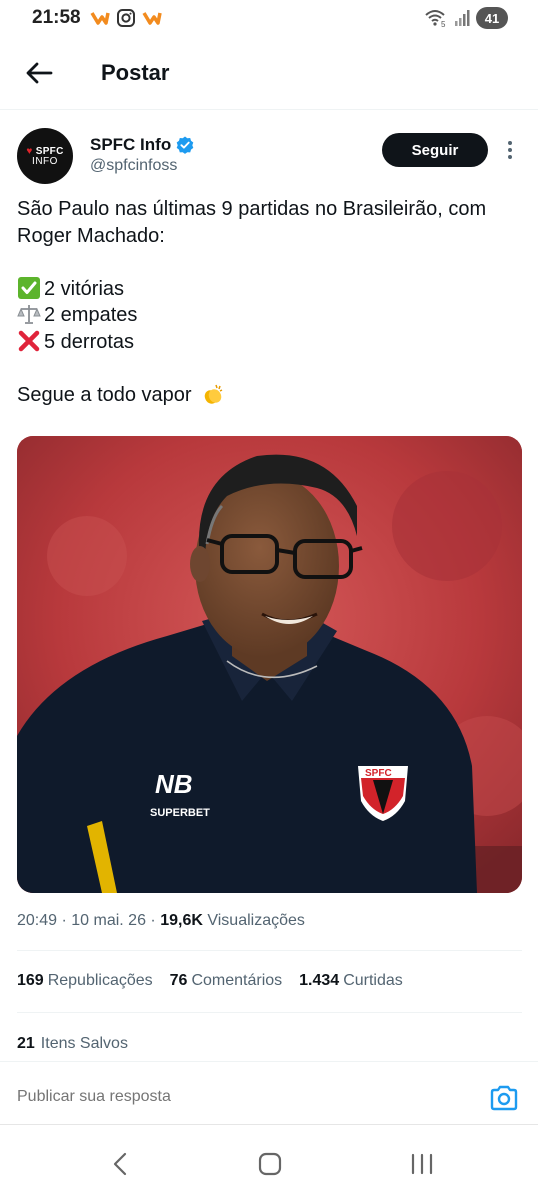 The width and height of the screenshot is (538, 1199). Describe the element at coordinates (108, 920) in the screenshot. I see `tweet-date: 10 mai. 26` at that location.